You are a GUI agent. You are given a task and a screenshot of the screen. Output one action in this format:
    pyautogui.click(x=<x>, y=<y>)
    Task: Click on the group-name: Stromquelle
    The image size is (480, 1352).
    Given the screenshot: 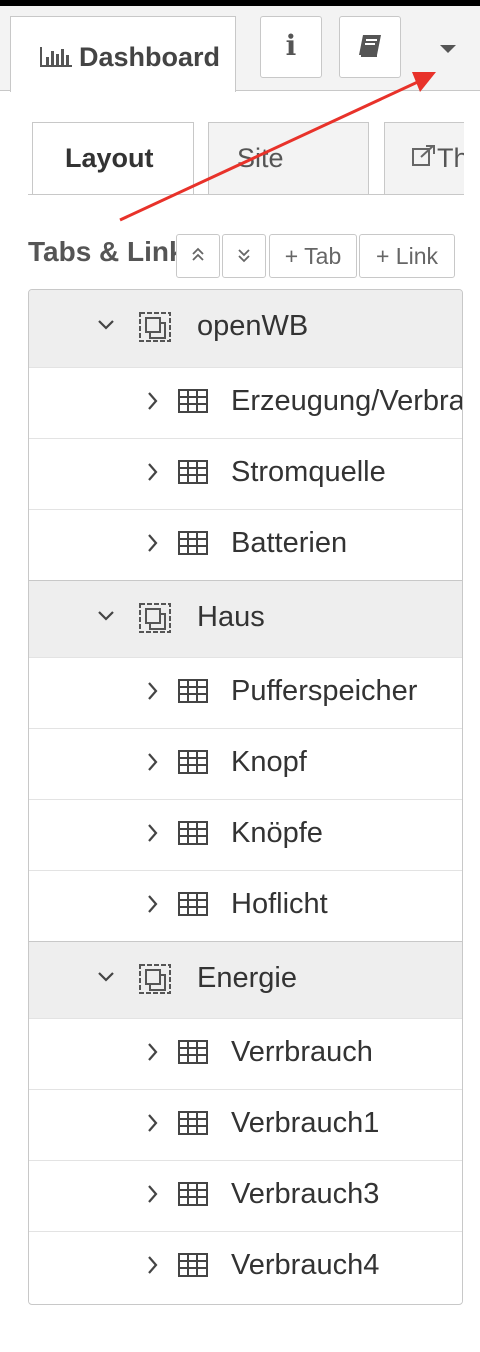 What is the action you would take?
    pyautogui.click(x=308, y=472)
    